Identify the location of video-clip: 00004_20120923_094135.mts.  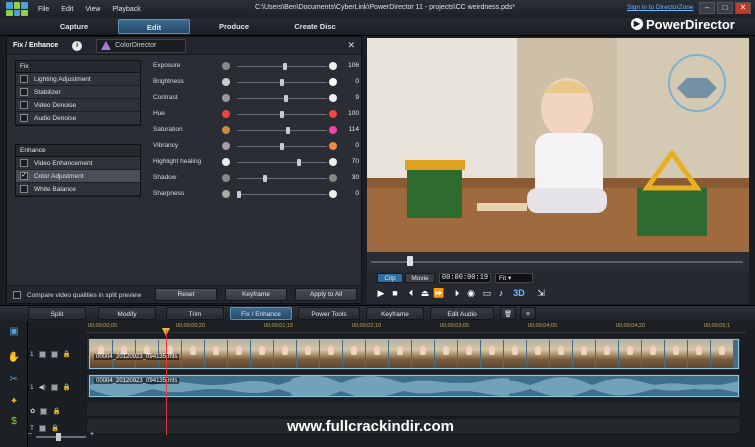
(414, 354).